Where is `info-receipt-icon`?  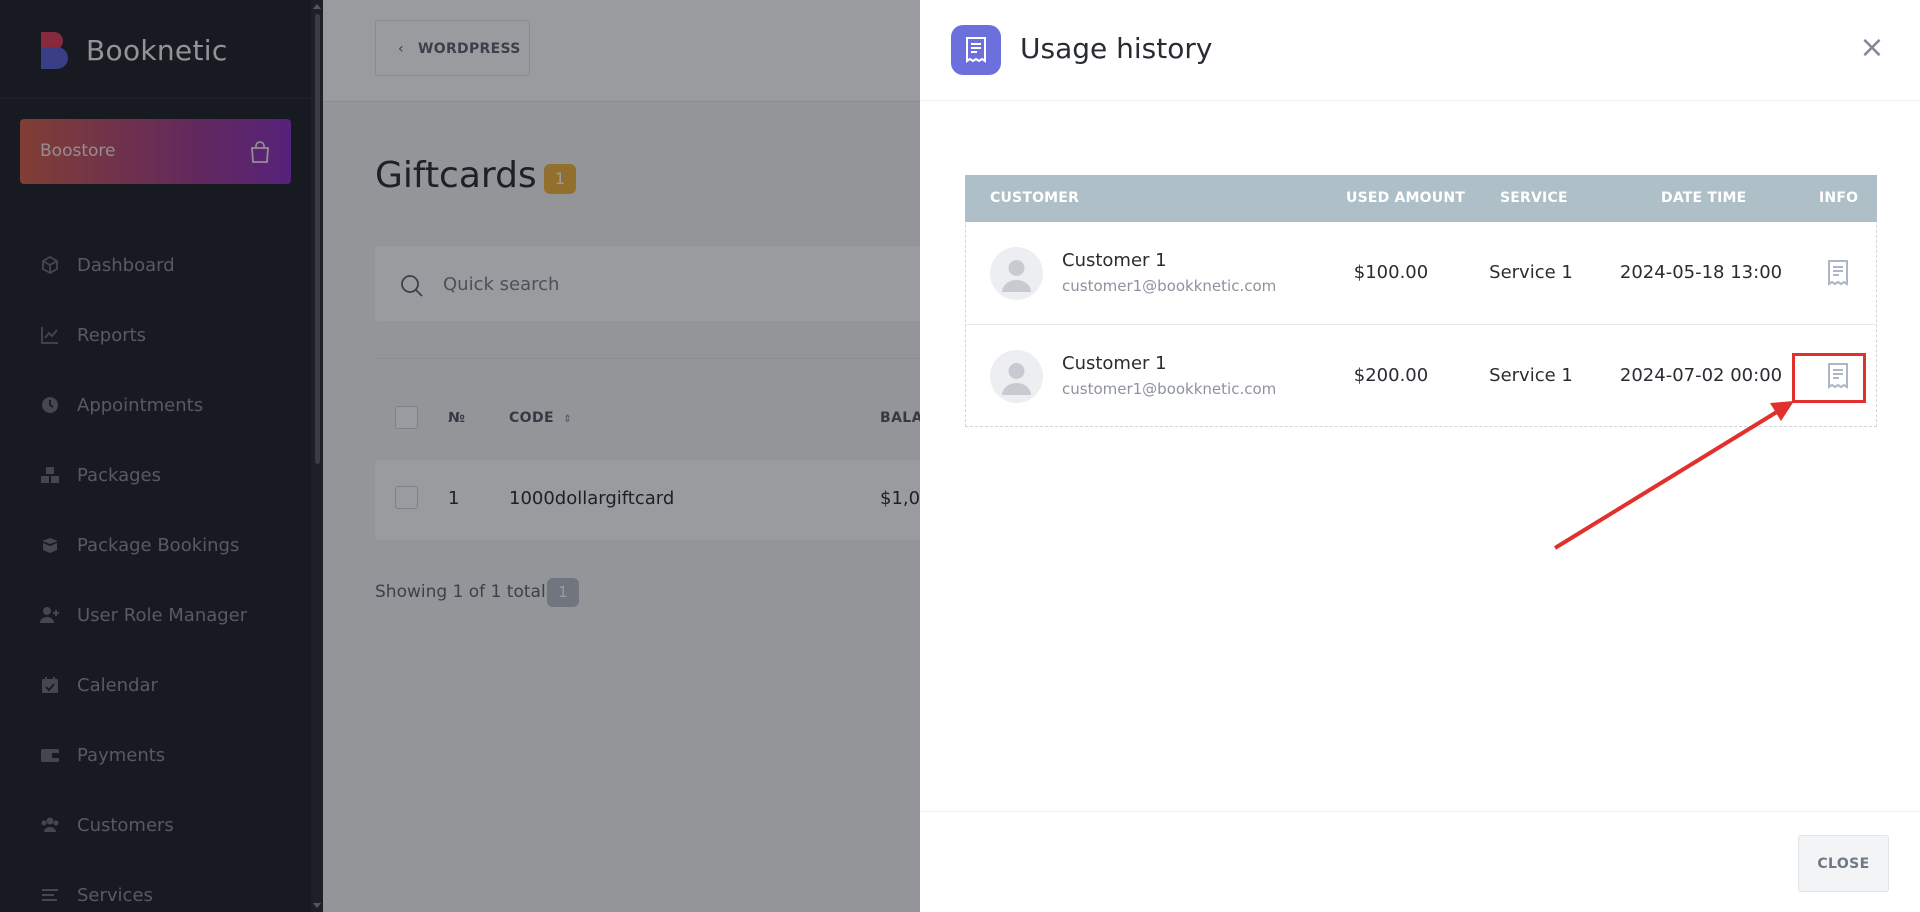
info-receipt-icon is located at coordinates (1838, 273).